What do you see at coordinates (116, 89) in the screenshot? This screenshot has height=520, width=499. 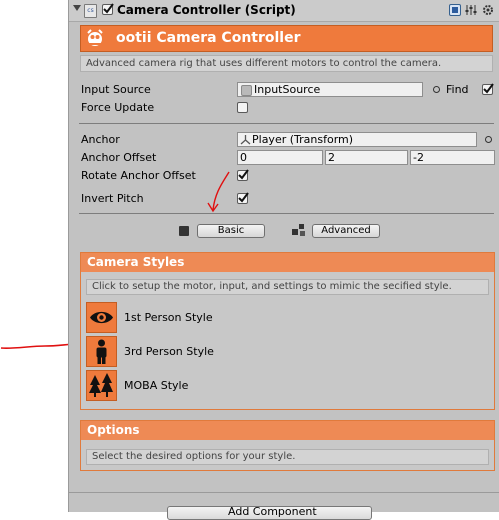 I see `input-source-label: Input Source` at bounding box center [116, 89].